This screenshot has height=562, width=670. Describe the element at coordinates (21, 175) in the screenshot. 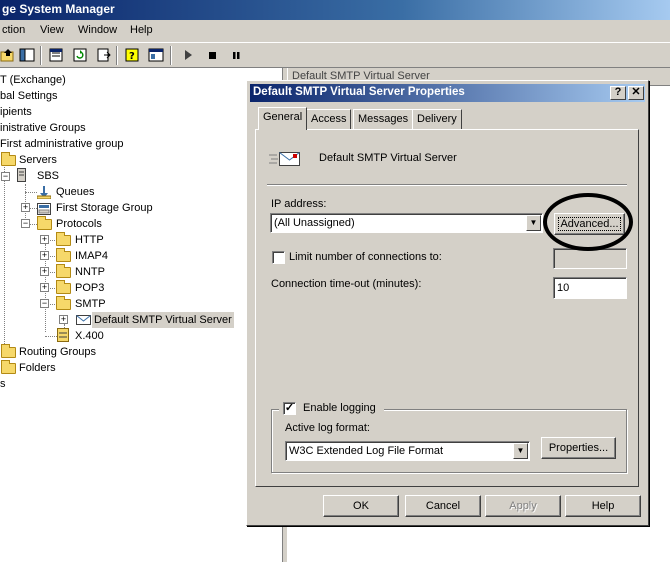

I see `server-icon` at that location.